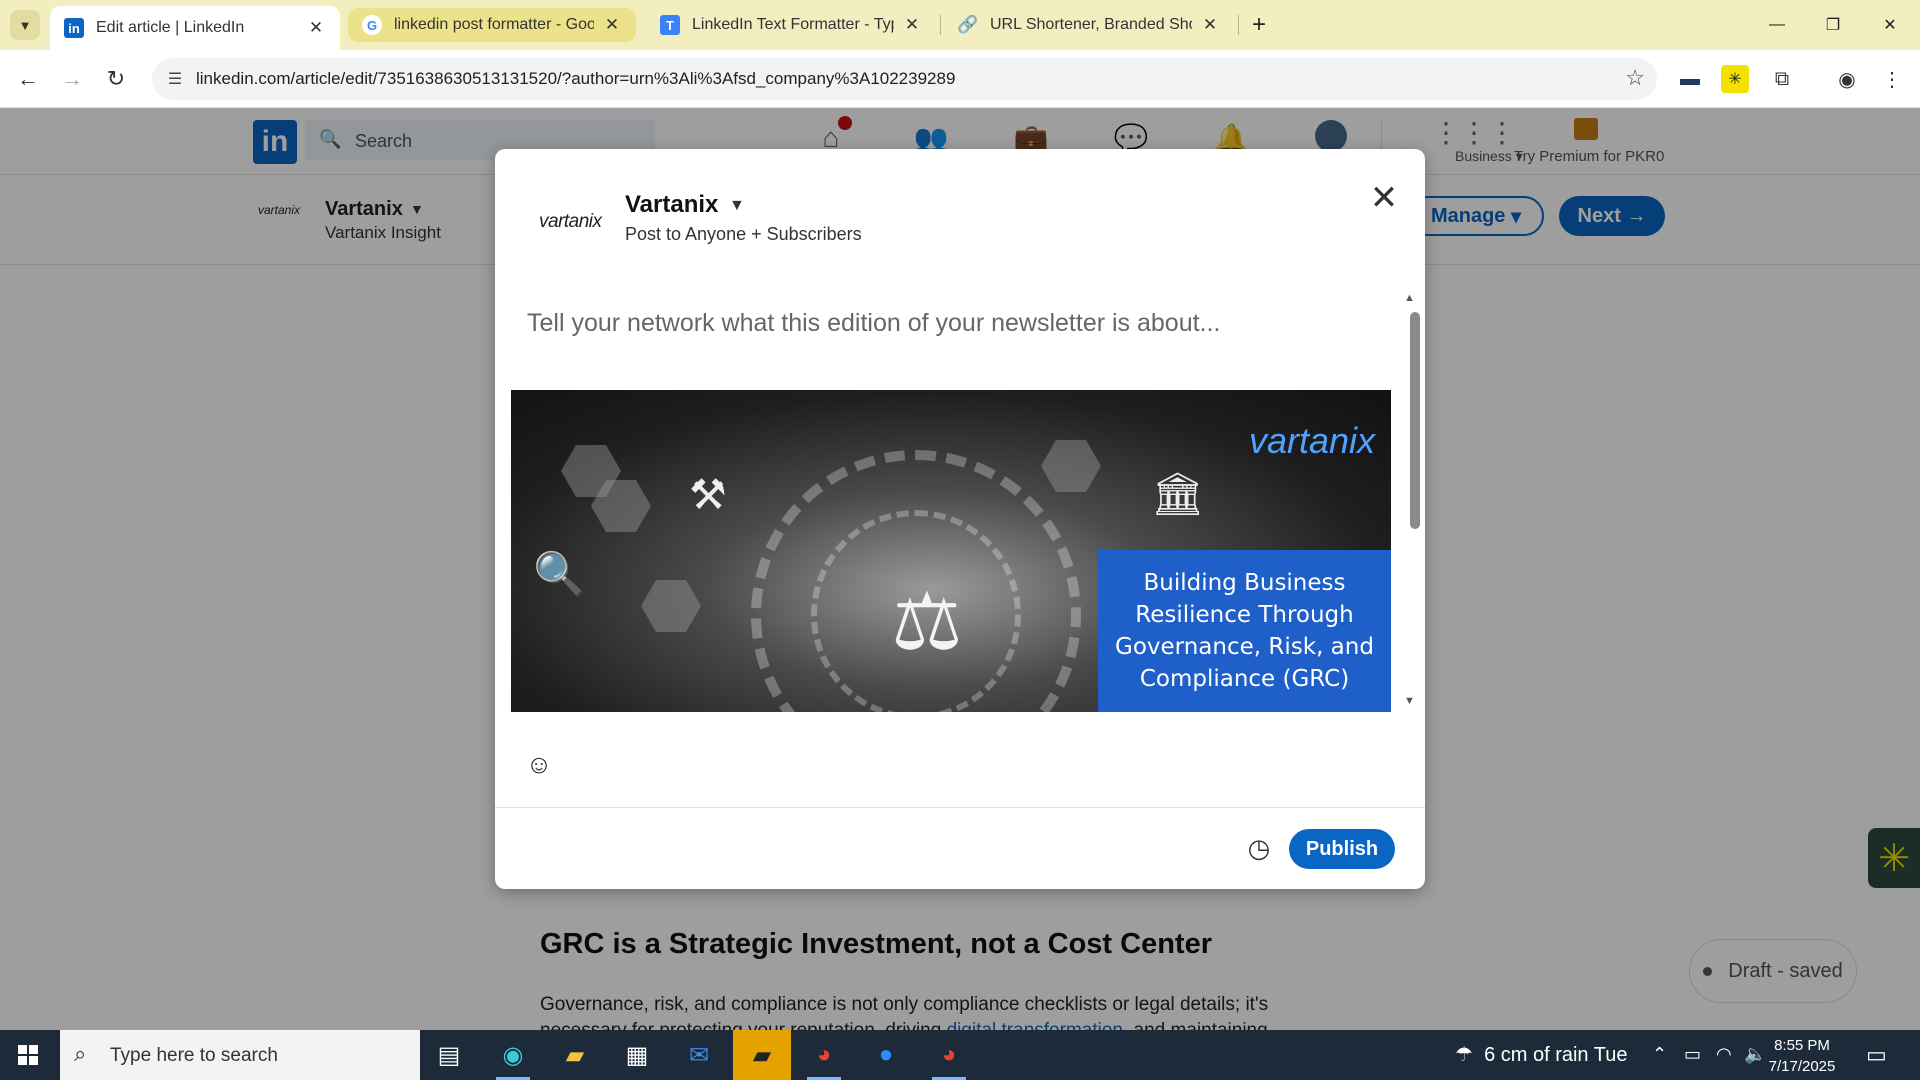 The image size is (1920, 1080). Describe the element at coordinates (1342, 849) in the screenshot. I see `publish-button: Publish` at that location.